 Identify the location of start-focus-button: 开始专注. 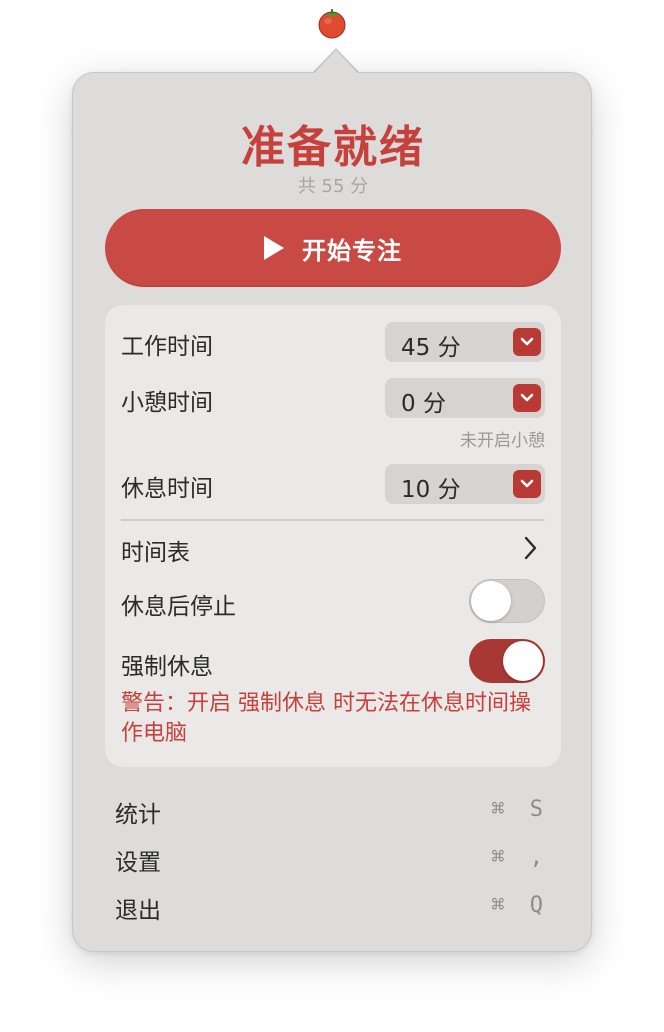
(333, 248).